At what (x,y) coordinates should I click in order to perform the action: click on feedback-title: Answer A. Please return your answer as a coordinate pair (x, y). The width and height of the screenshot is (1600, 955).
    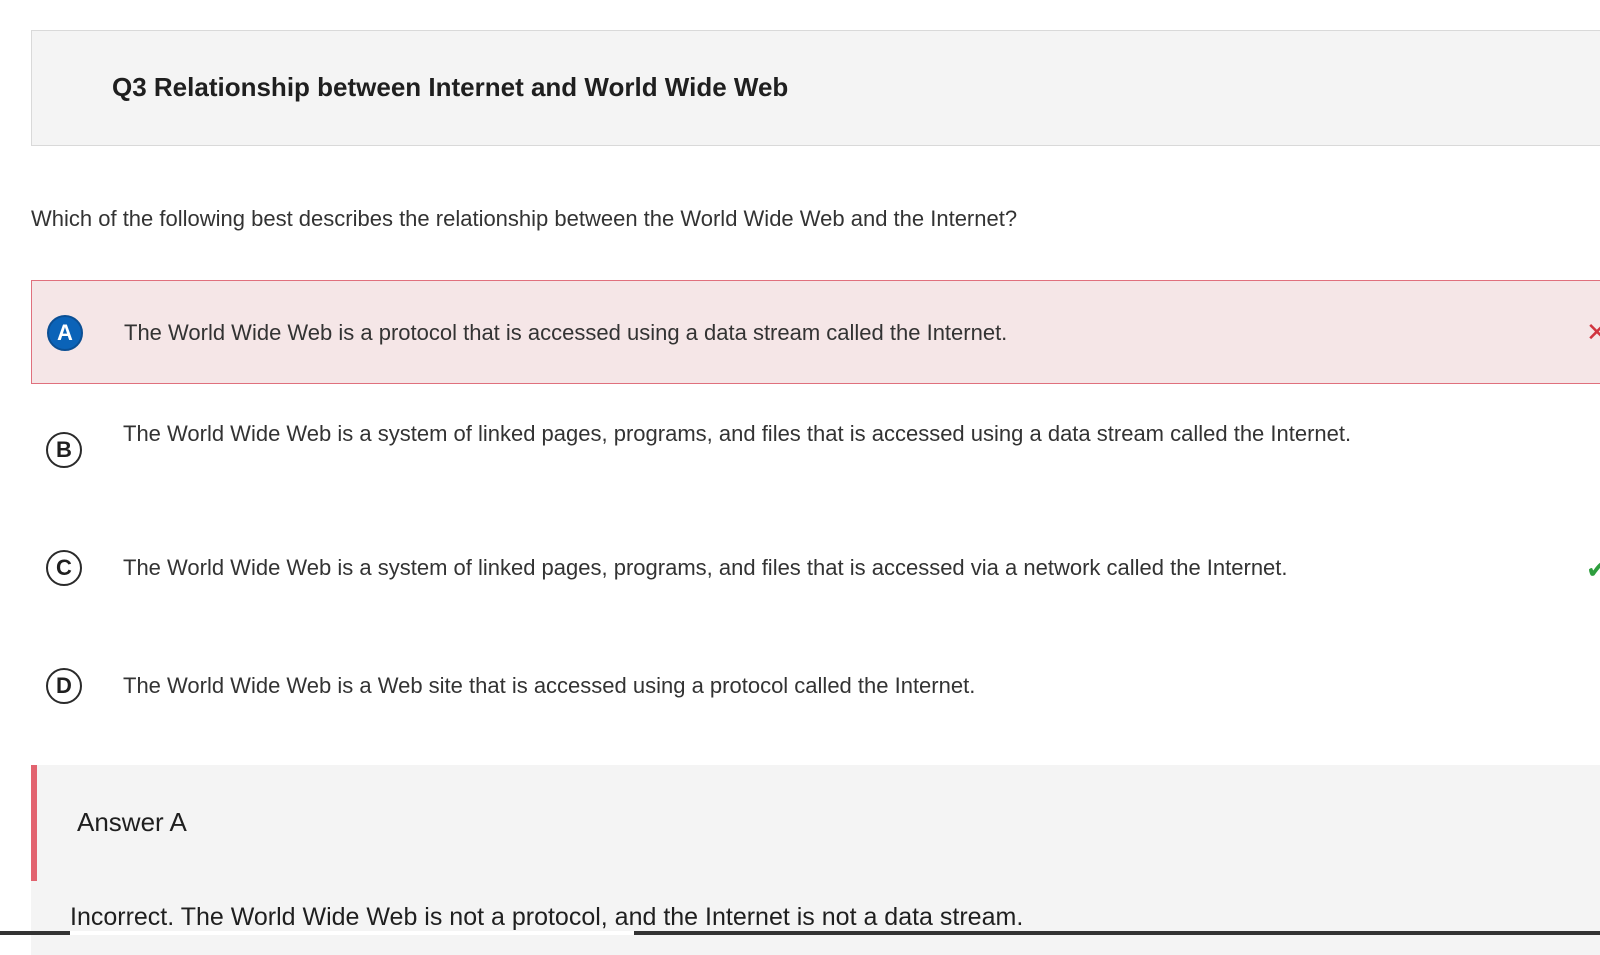
    Looking at the image, I should click on (132, 822).